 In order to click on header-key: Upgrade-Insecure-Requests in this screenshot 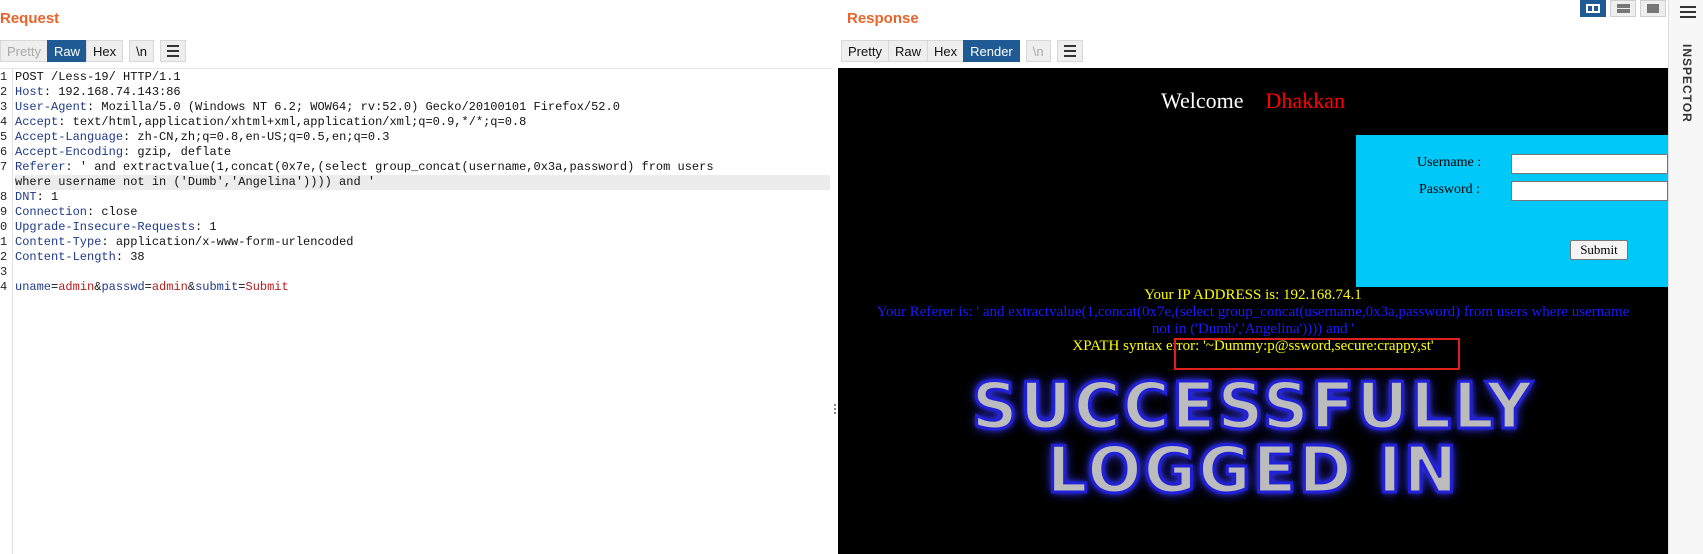, I will do `click(105, 227)`.